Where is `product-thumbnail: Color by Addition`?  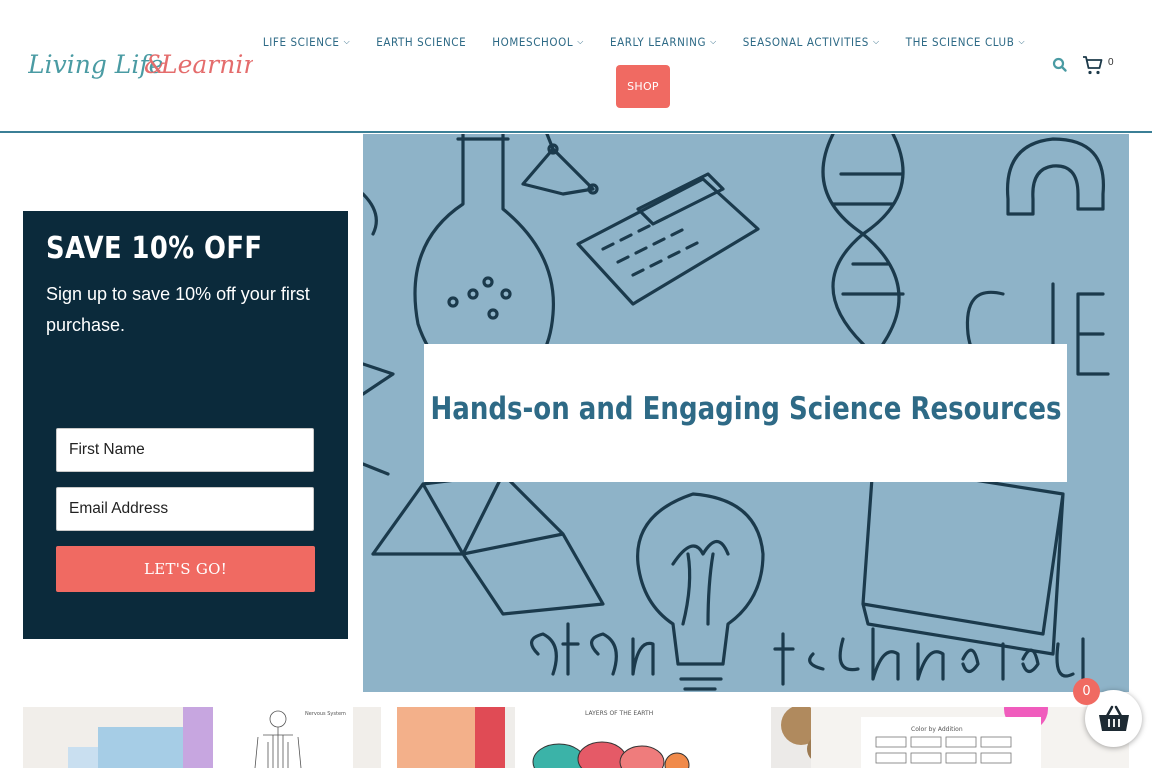 product-thumbnail: Color by Addition is located at coordinates (950, 737).